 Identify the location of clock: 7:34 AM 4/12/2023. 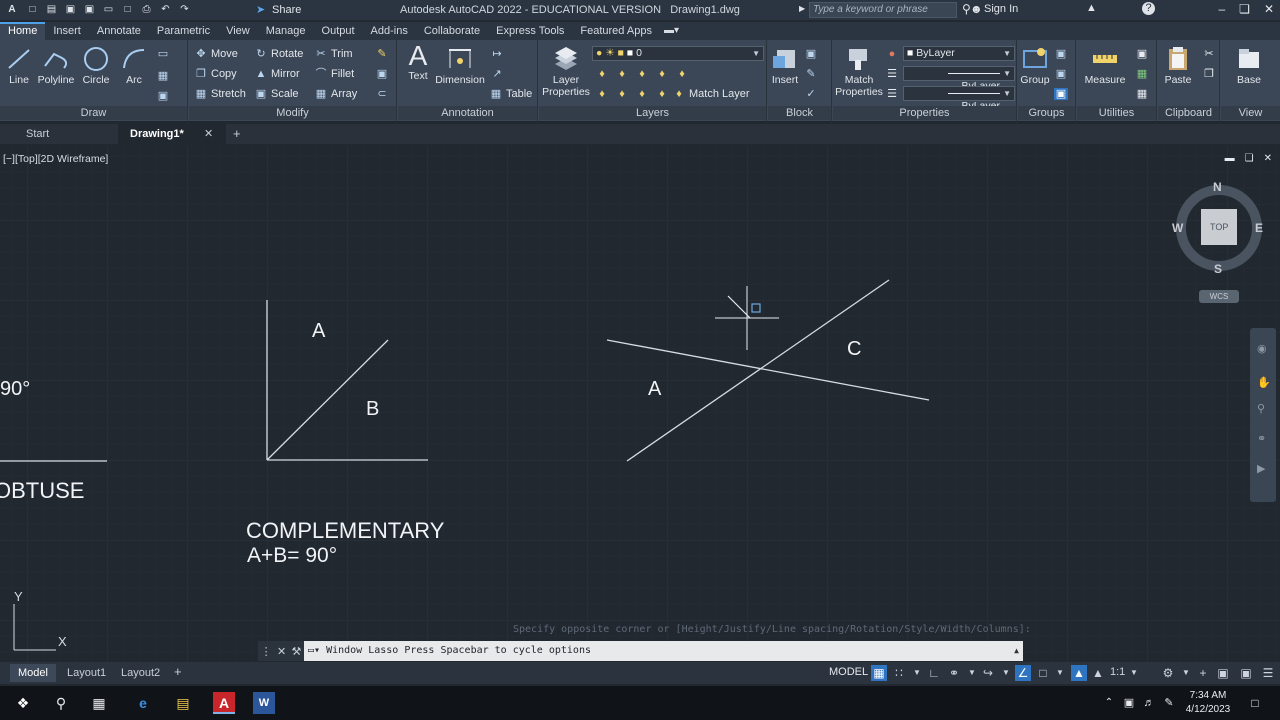
(1208, 703).